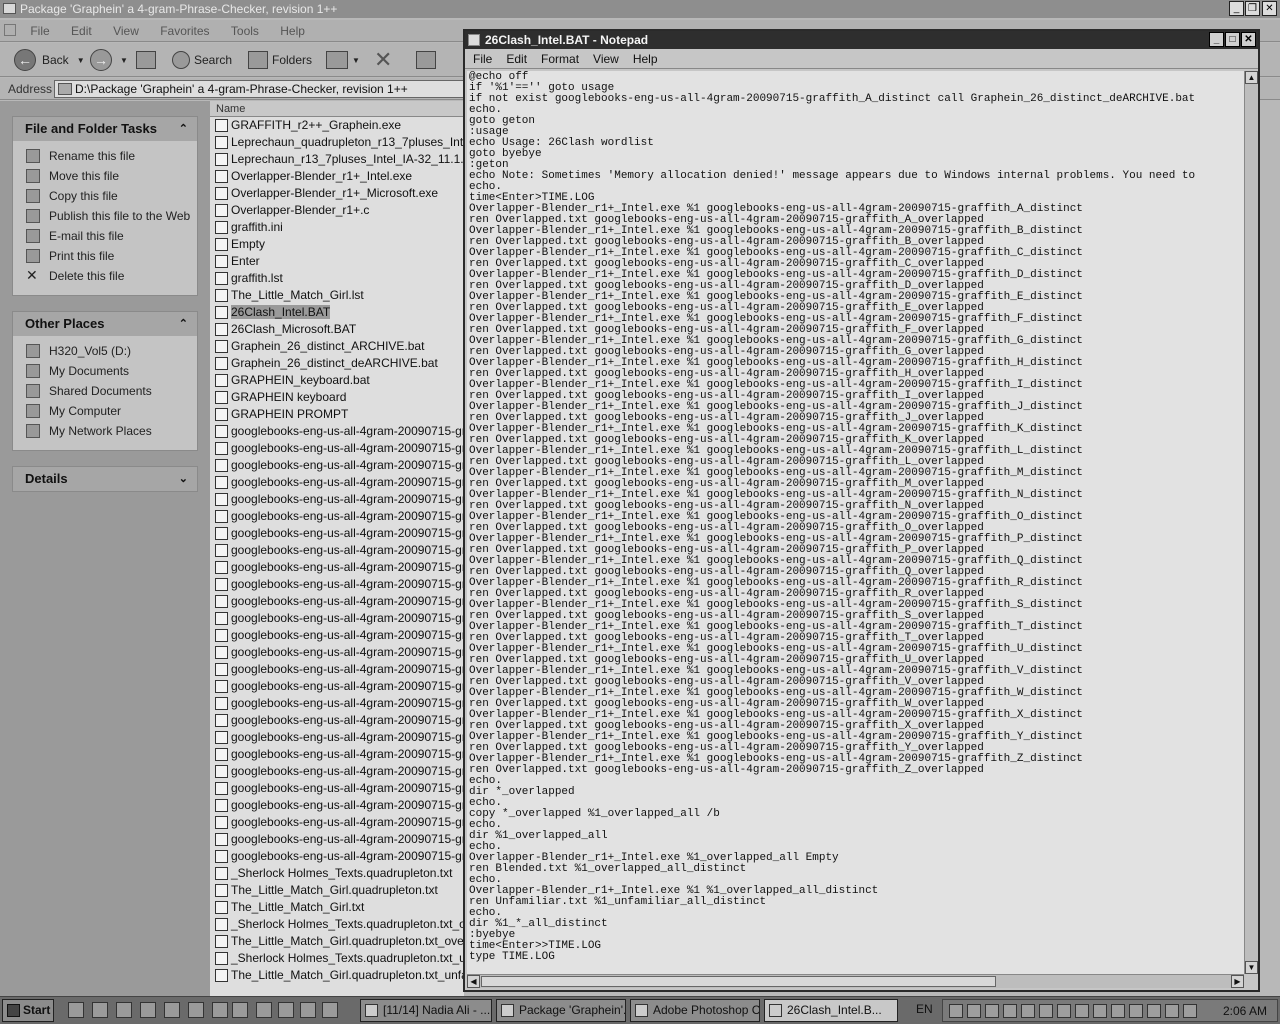 Image resolution: width=1280 pixels, height=1024 pixels. What do you see at coordinates (1190, 1011) in the screenshot?
I see `volume-icon` at bounding box center [1190, 1011].